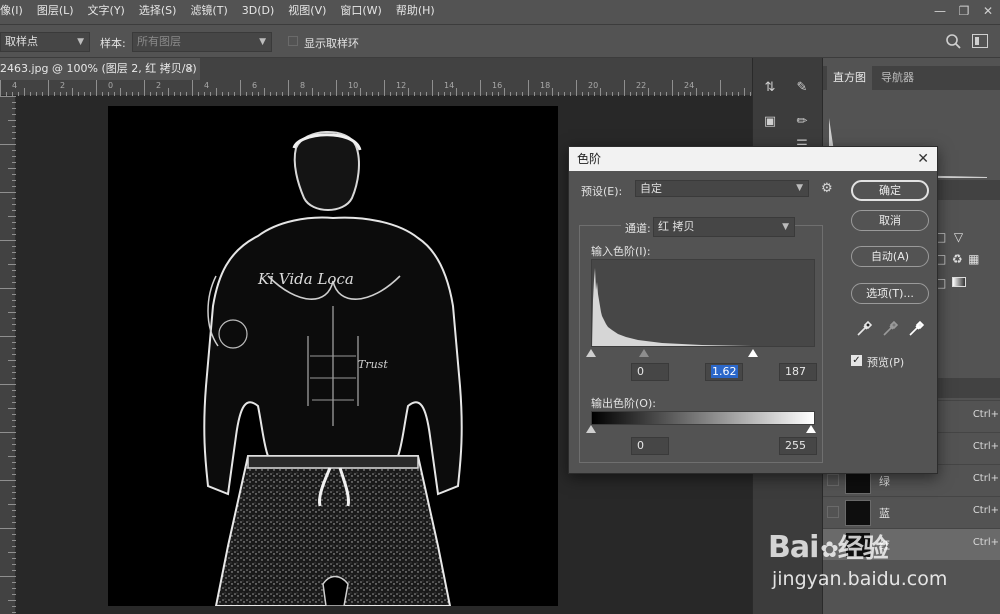 Image resolution: width=1000 pixels, height=614 pixels. Describe the element at coordinates (958, 282) in the screenshot. I see `gradient-map-icon` at that location.